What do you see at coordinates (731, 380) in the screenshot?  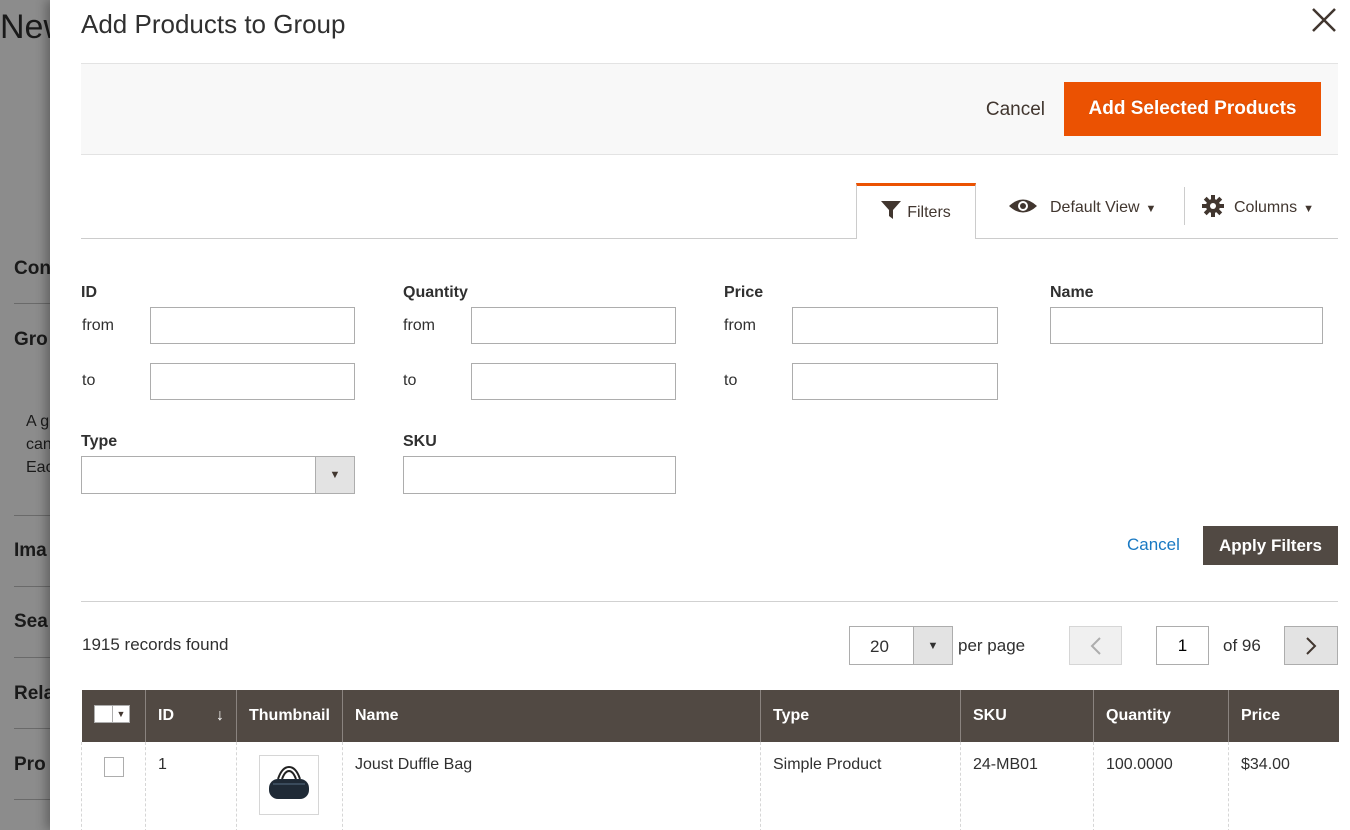 I see `filter-price-to-label: to` at bounding box center [731, 380].